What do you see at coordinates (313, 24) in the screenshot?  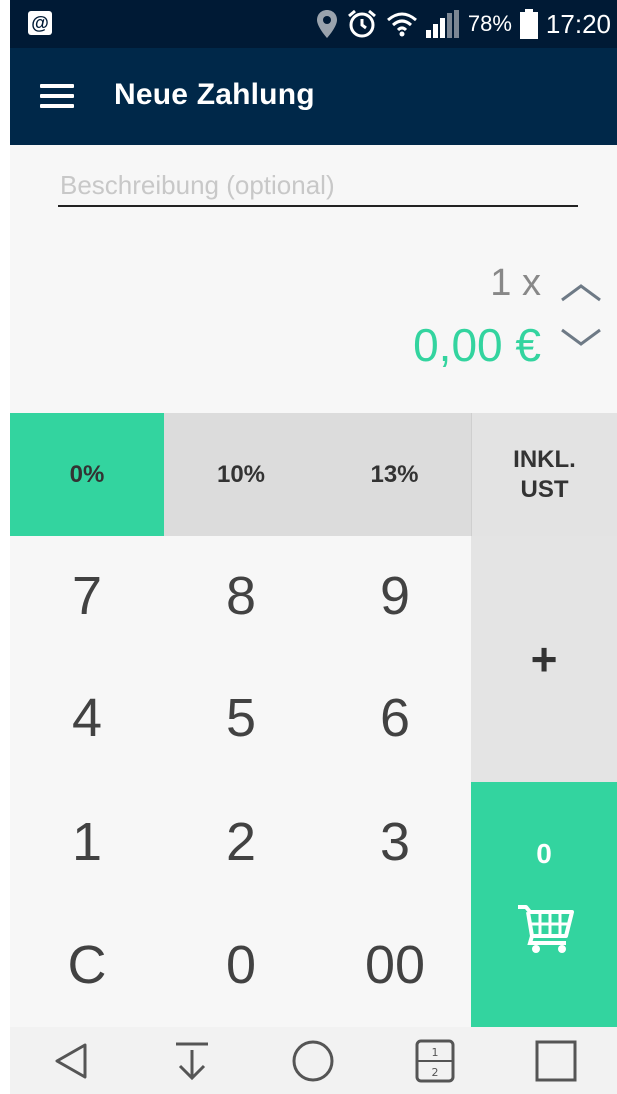 I see `status-bar: @ 78% 17:20` at bounding box center [313, 24].